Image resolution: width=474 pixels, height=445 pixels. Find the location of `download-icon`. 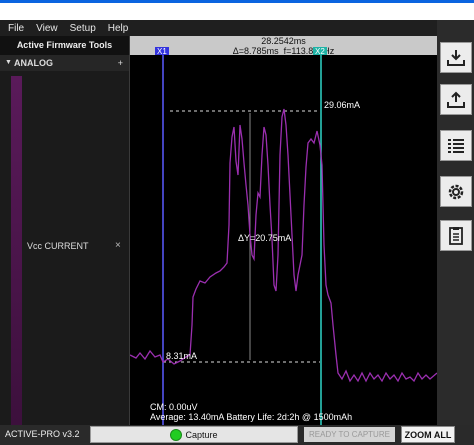

download-icon is located at coordinates (456, 57).